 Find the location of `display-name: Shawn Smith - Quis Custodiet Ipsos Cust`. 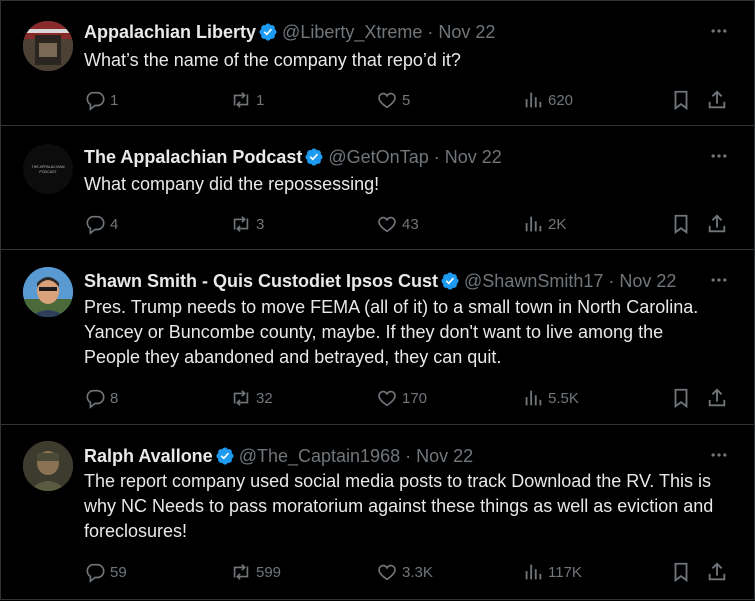

display-name: Shawn Smith - Quis Custodiet Ipsos Cust is located at coordinates (261, 281).